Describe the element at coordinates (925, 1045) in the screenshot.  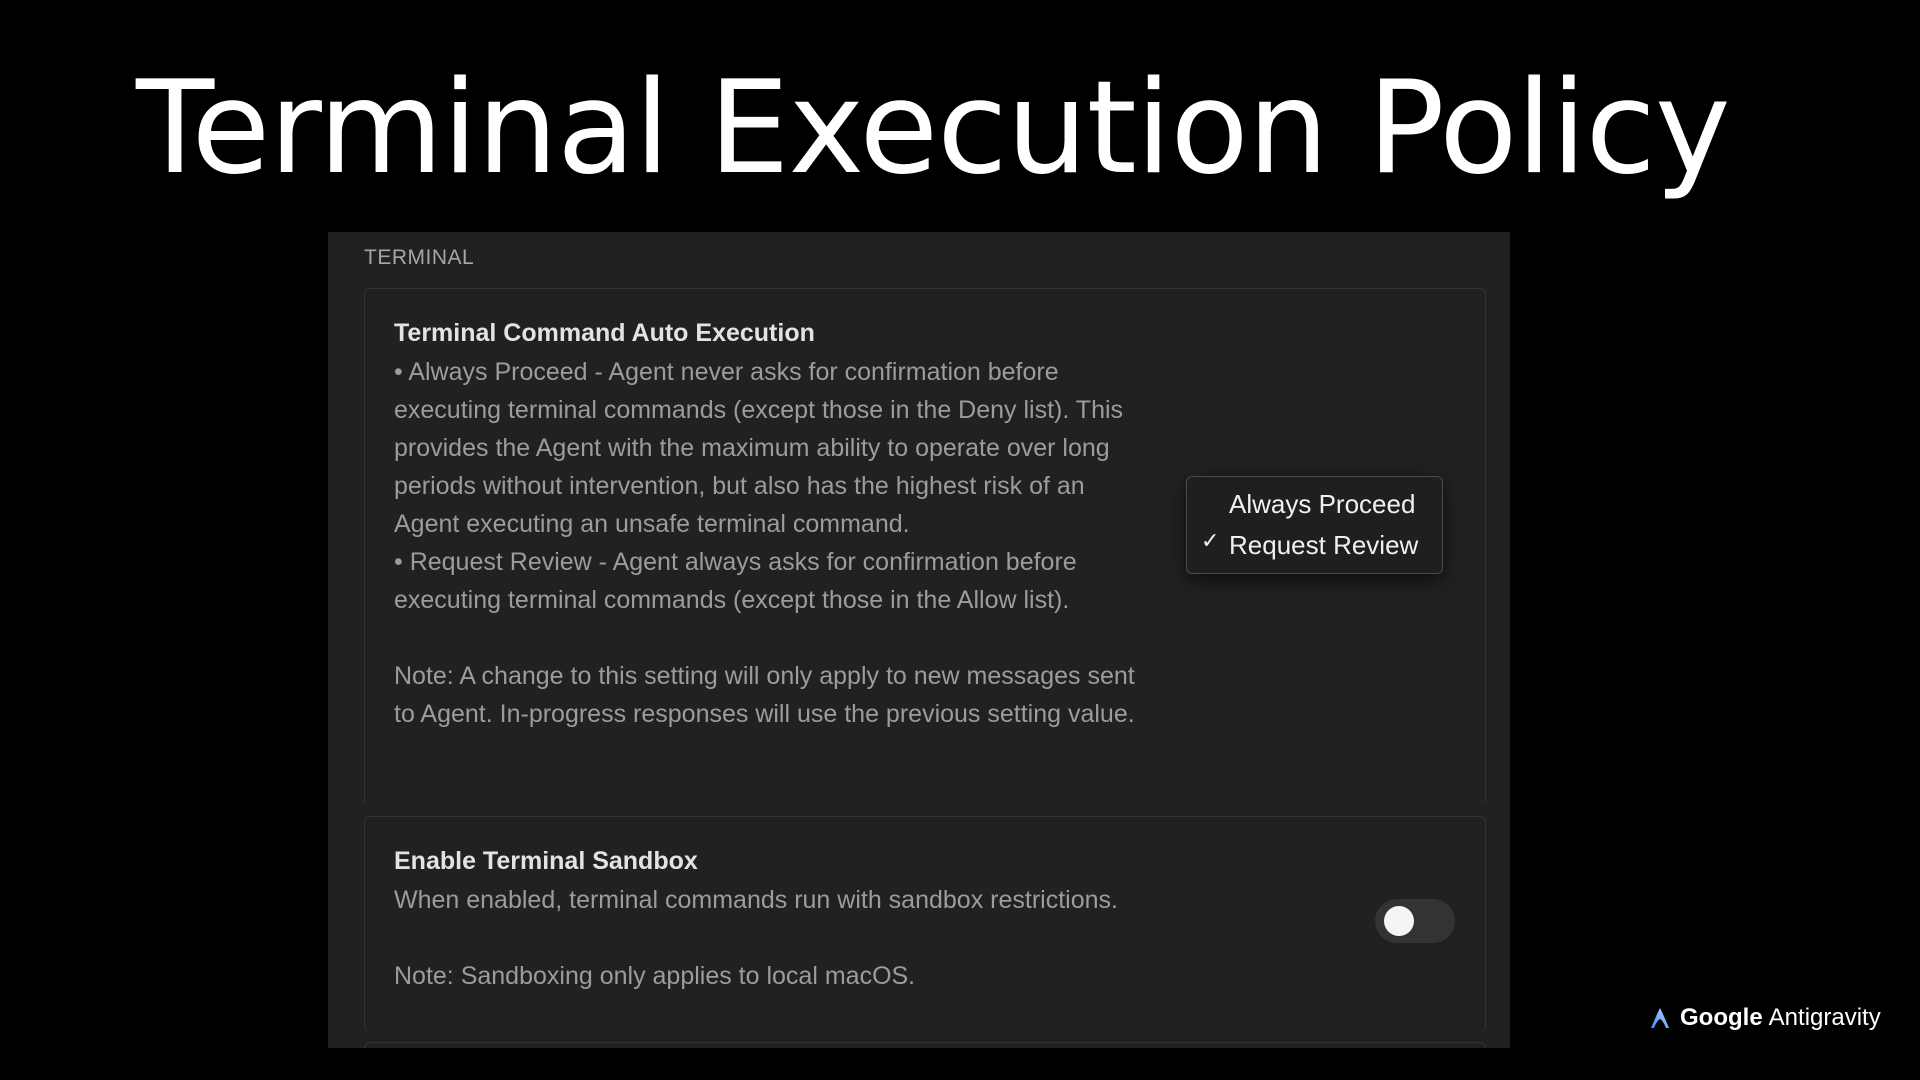
I see `setting-card-next-partial` at that location.